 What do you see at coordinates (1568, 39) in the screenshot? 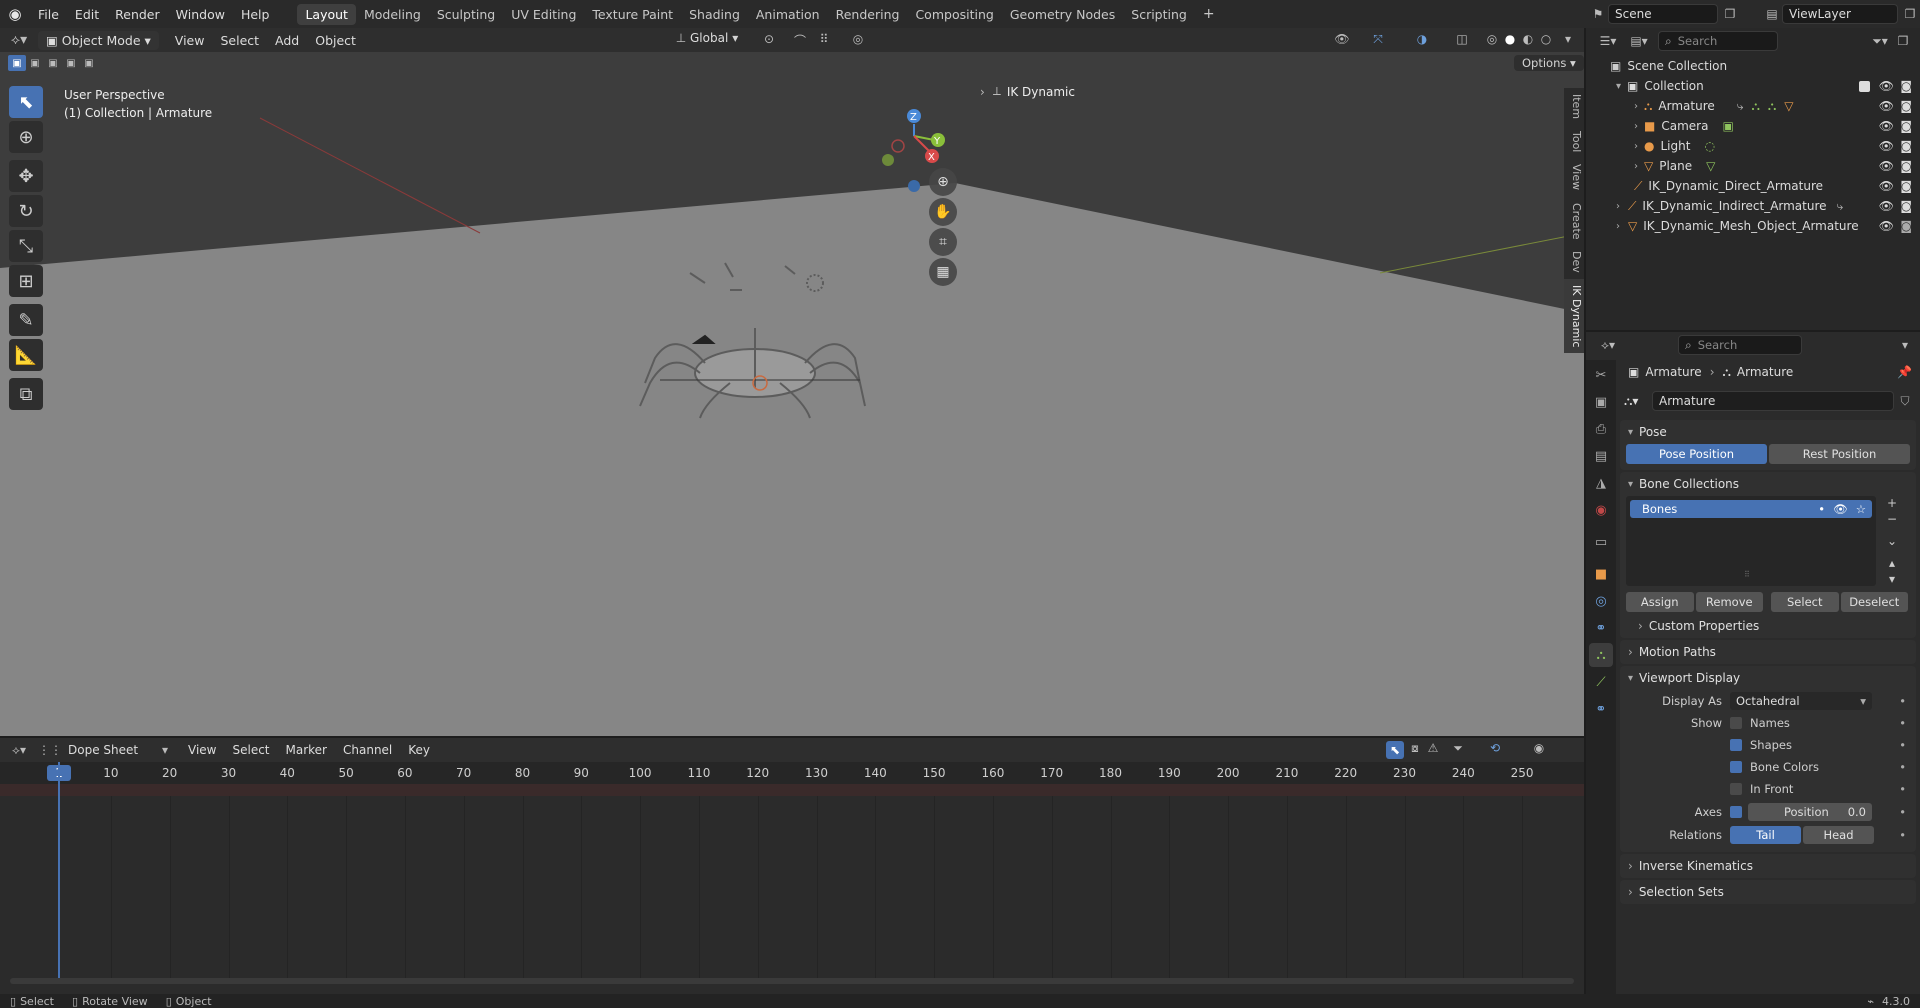
I see `shading-dropdown-icon: ▾` at bounding box center [1568, 39].